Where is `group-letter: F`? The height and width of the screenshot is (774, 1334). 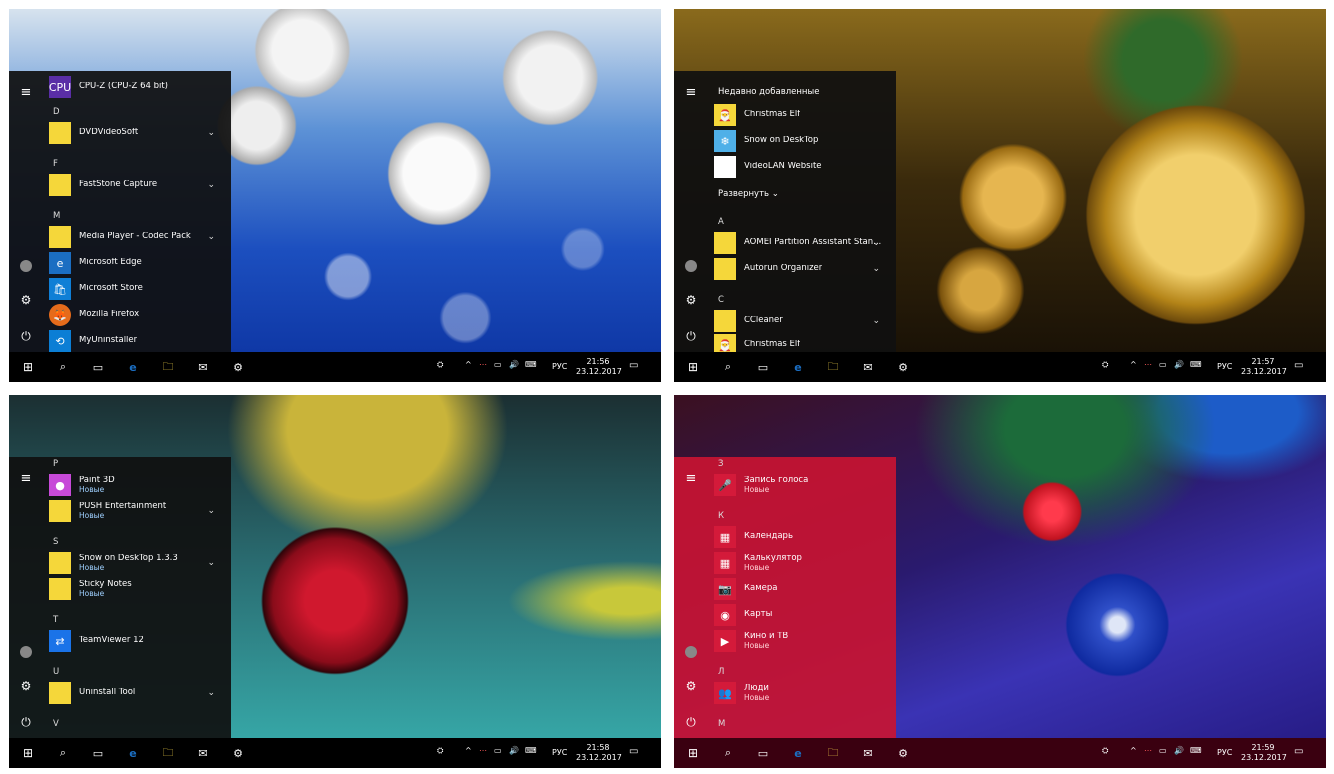 group-letter: F is located at coordinates (55, 164).